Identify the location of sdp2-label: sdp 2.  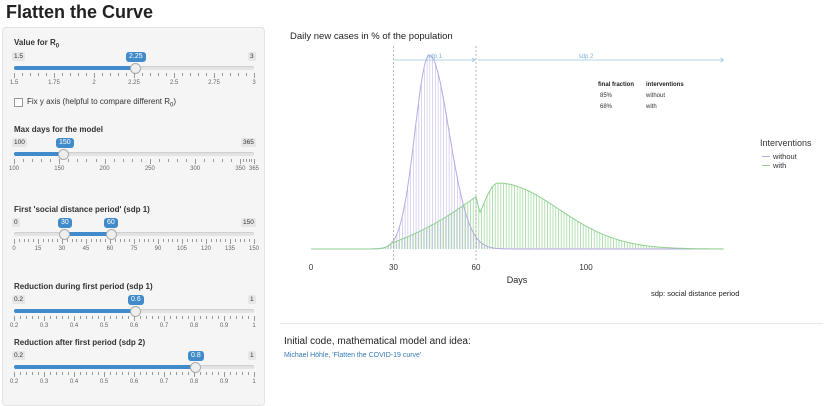
(586, 57).